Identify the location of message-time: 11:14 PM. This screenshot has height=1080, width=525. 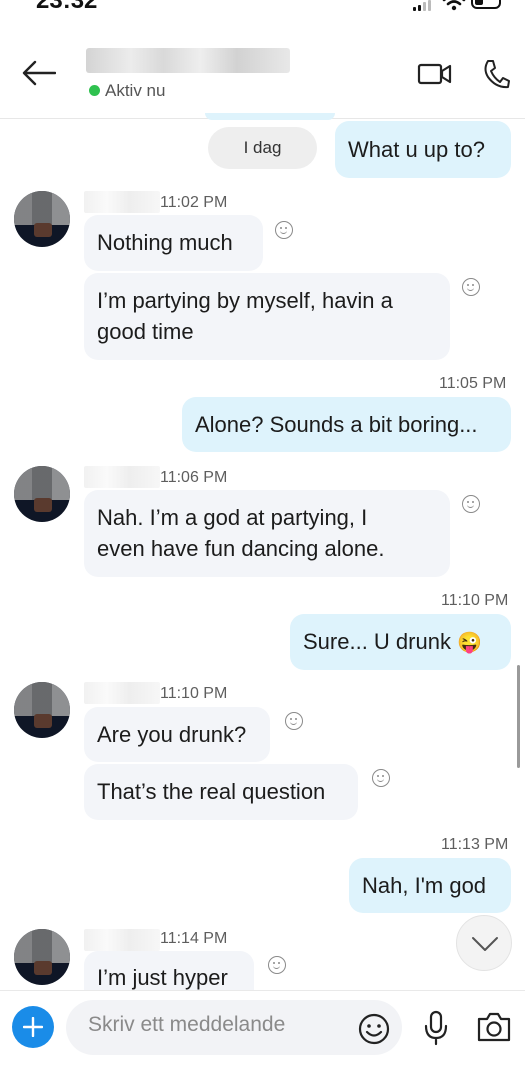
(194, 938).